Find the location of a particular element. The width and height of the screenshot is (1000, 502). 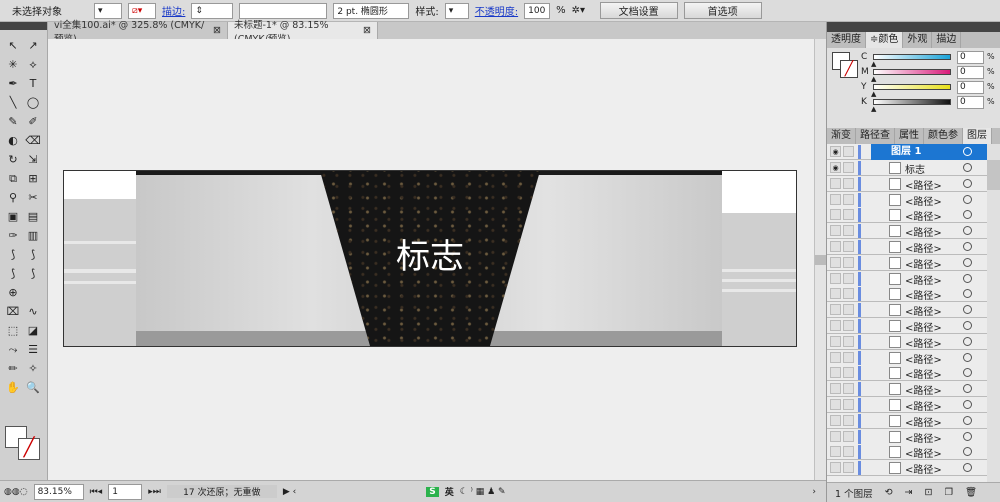

tool-icon: ⊞ is located at coordinates (33, 179).